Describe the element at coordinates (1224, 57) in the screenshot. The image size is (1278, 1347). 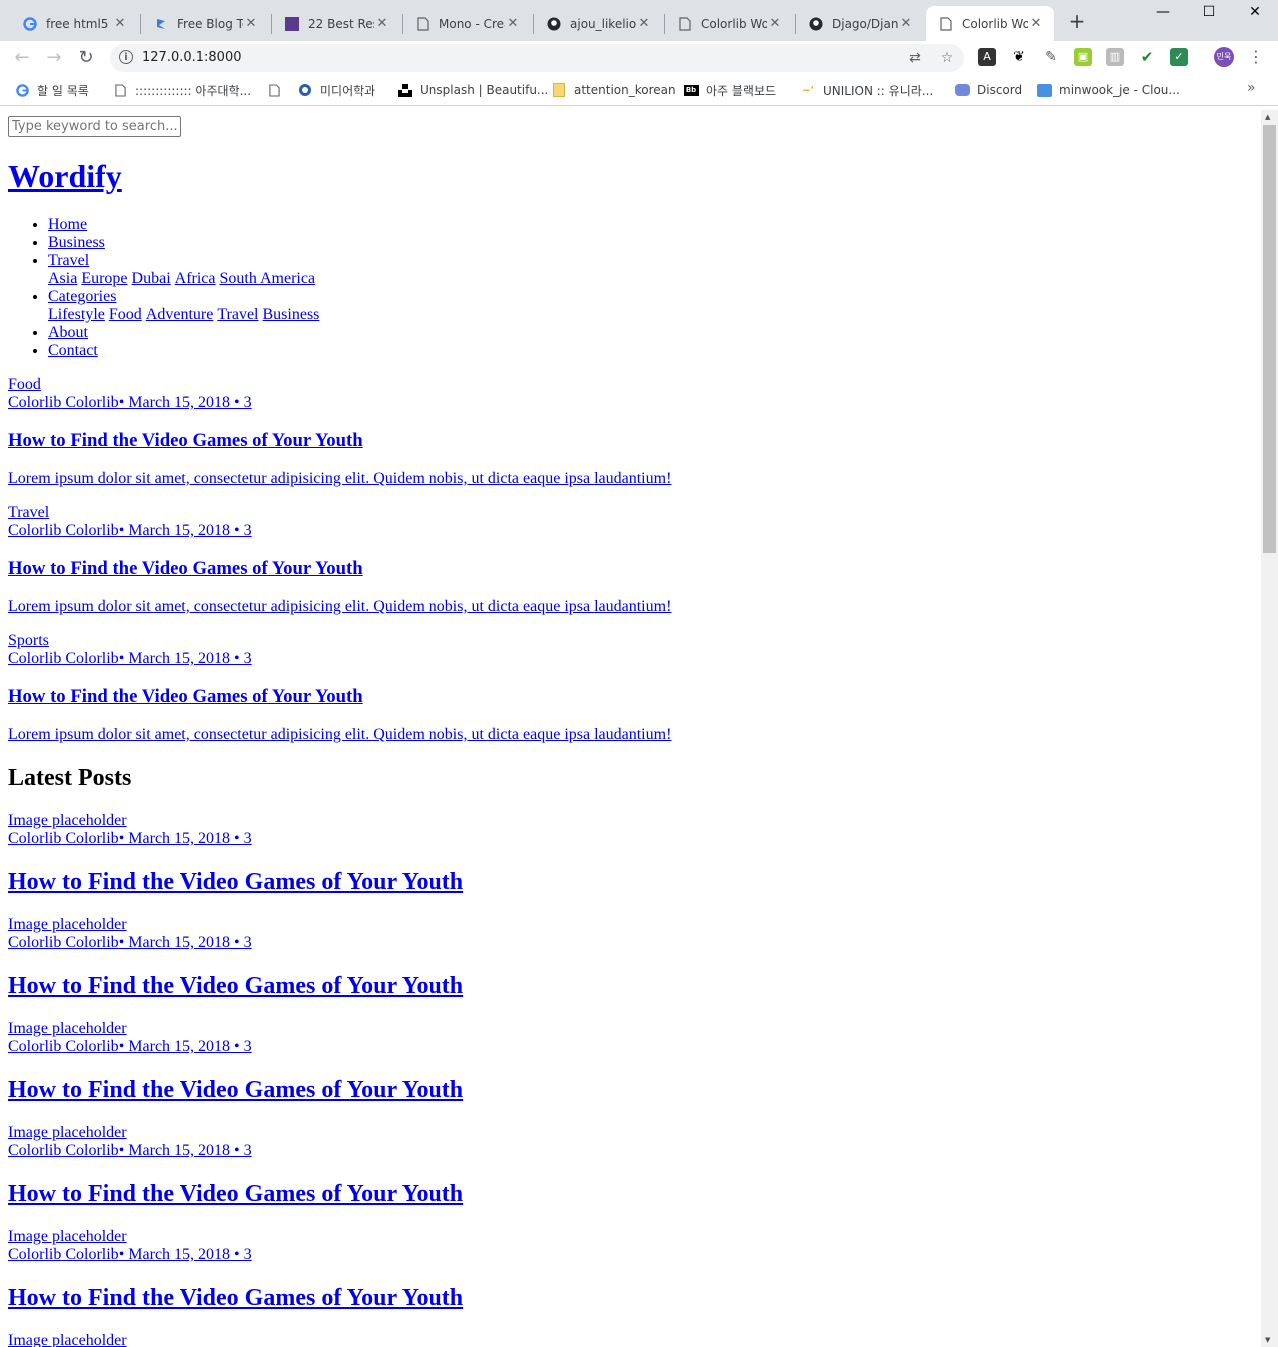
I see `profile-avatar: 민욱` at that location.